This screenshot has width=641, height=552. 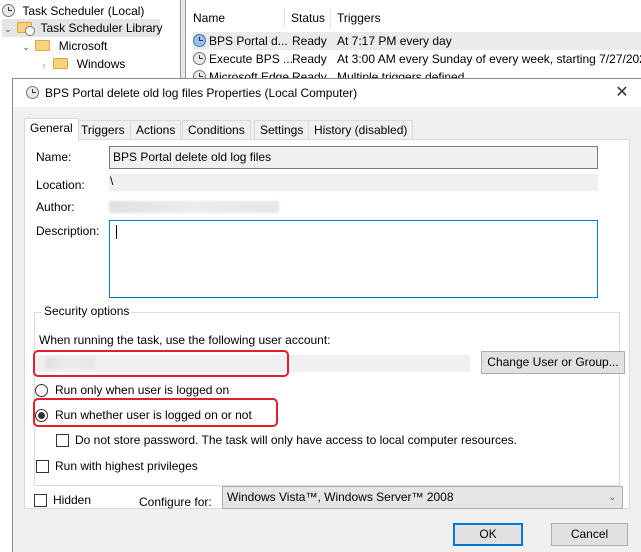 What do you see at coordinates (54, 157) in the screenshot?
I see `name-label: Name:` at bounding box center [54, 157].